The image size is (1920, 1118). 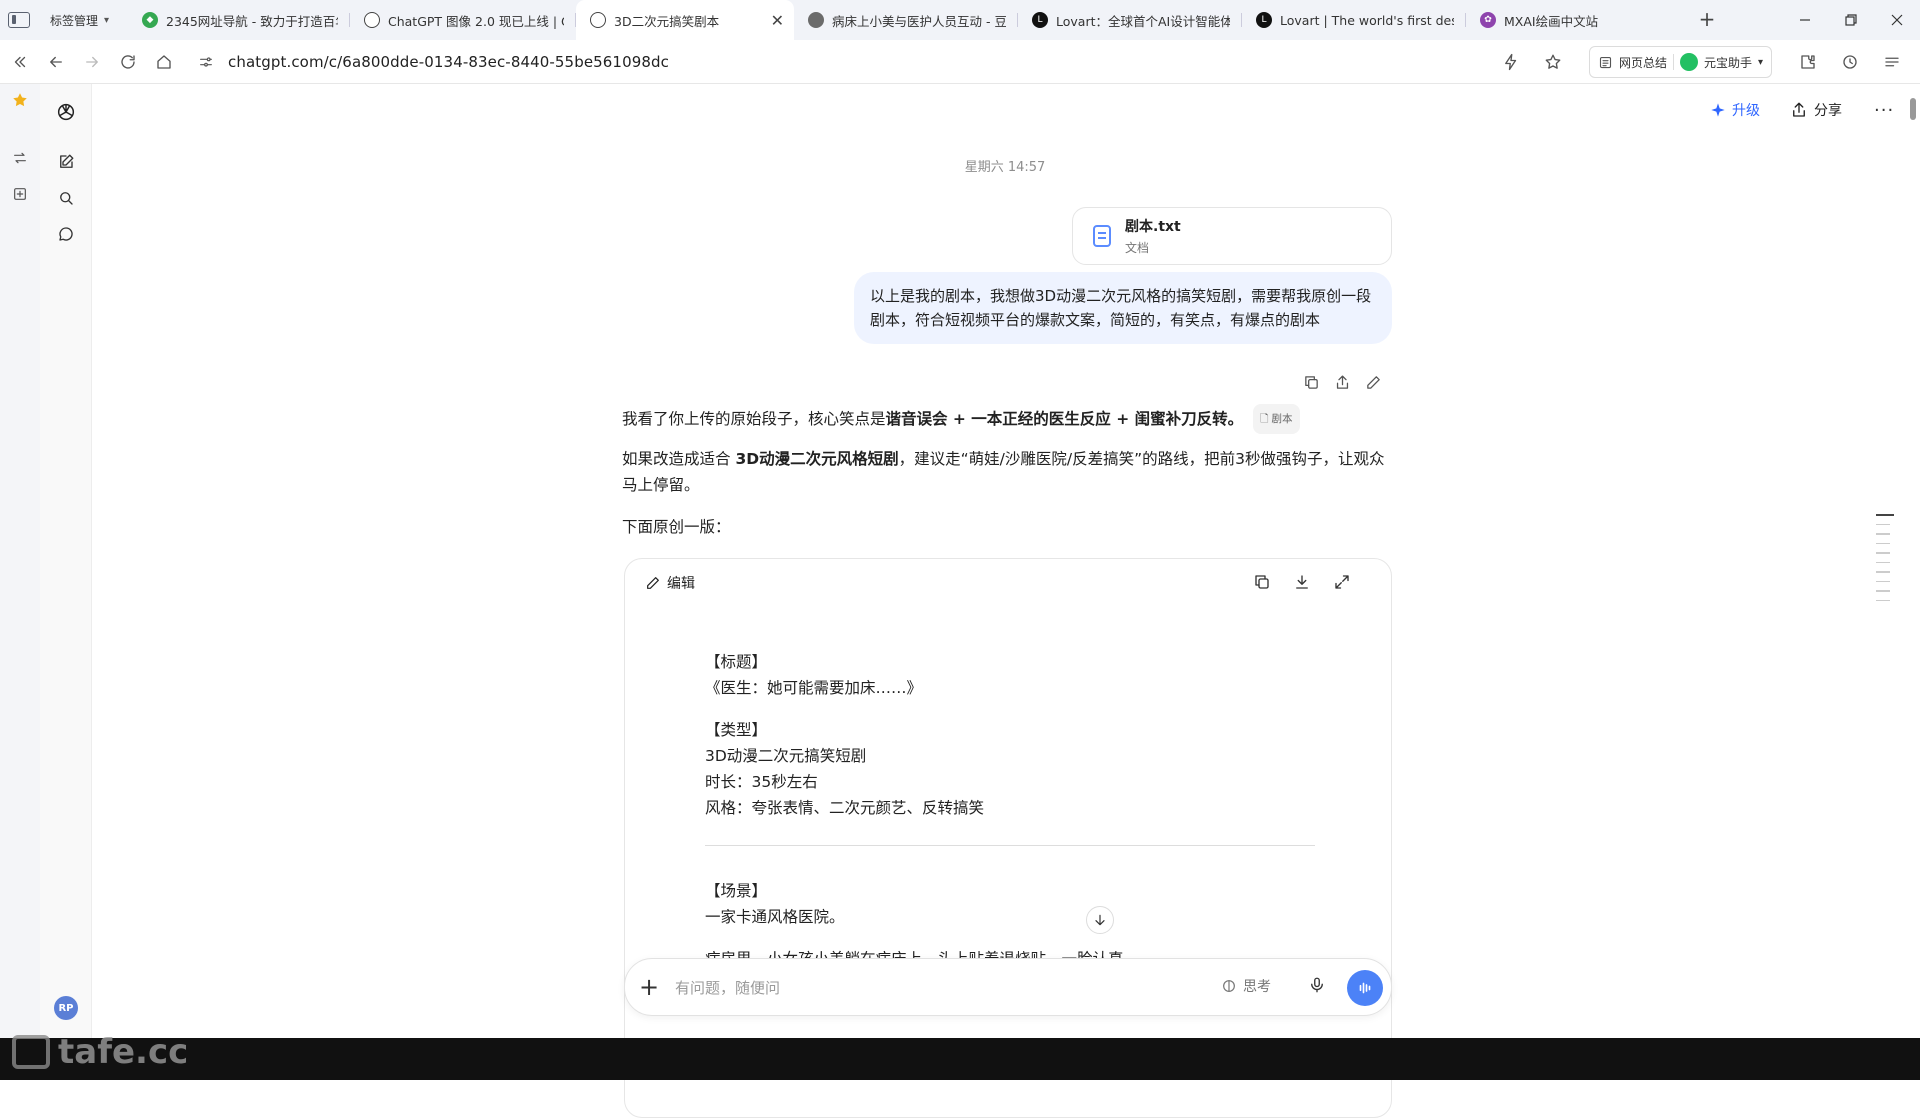 I want to click on history-icon, so click(x=1850, y=62).